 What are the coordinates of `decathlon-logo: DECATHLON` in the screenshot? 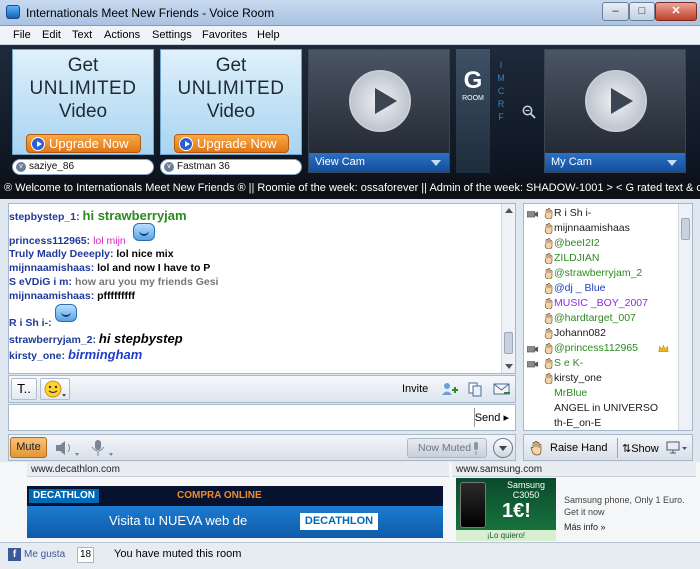 It's located at (339, 521).